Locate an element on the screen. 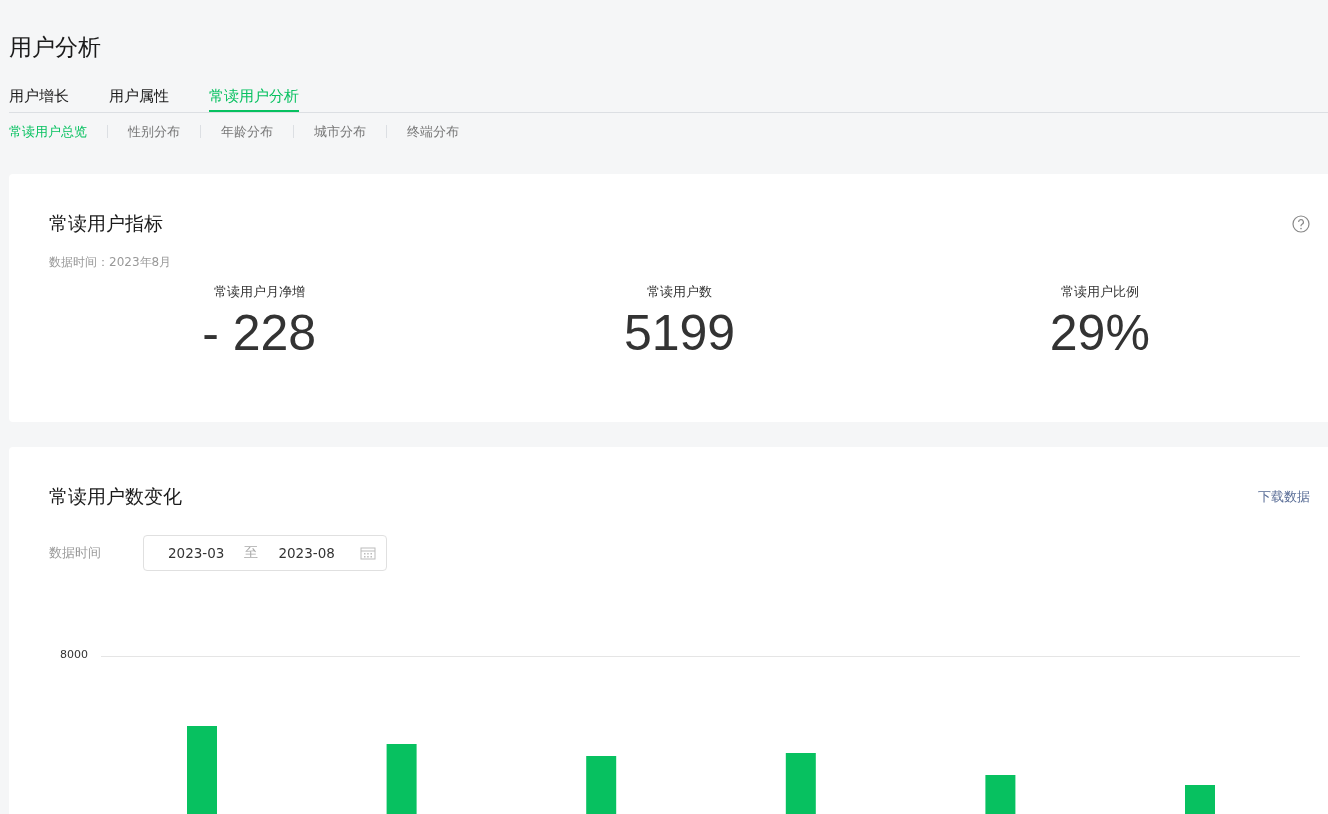  metric-label: 常读用户数 is located at coordinates (679, 292).